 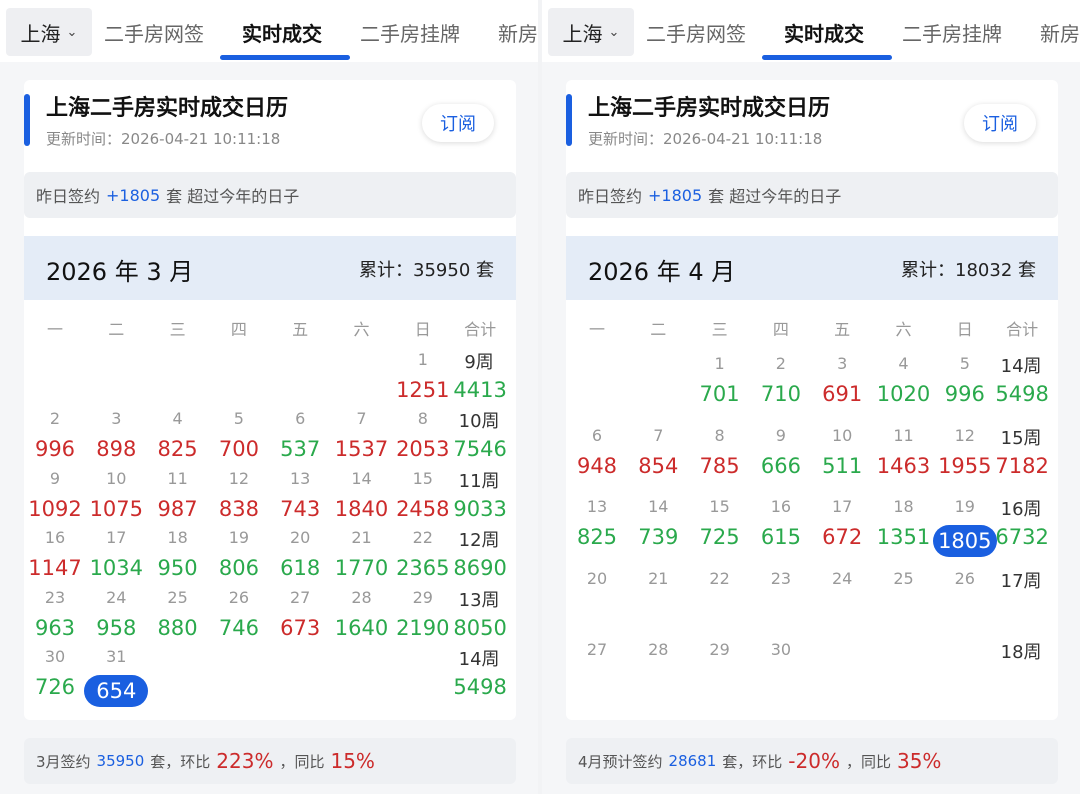 I want to click on day-value: 691, so click(x=842, y=394).